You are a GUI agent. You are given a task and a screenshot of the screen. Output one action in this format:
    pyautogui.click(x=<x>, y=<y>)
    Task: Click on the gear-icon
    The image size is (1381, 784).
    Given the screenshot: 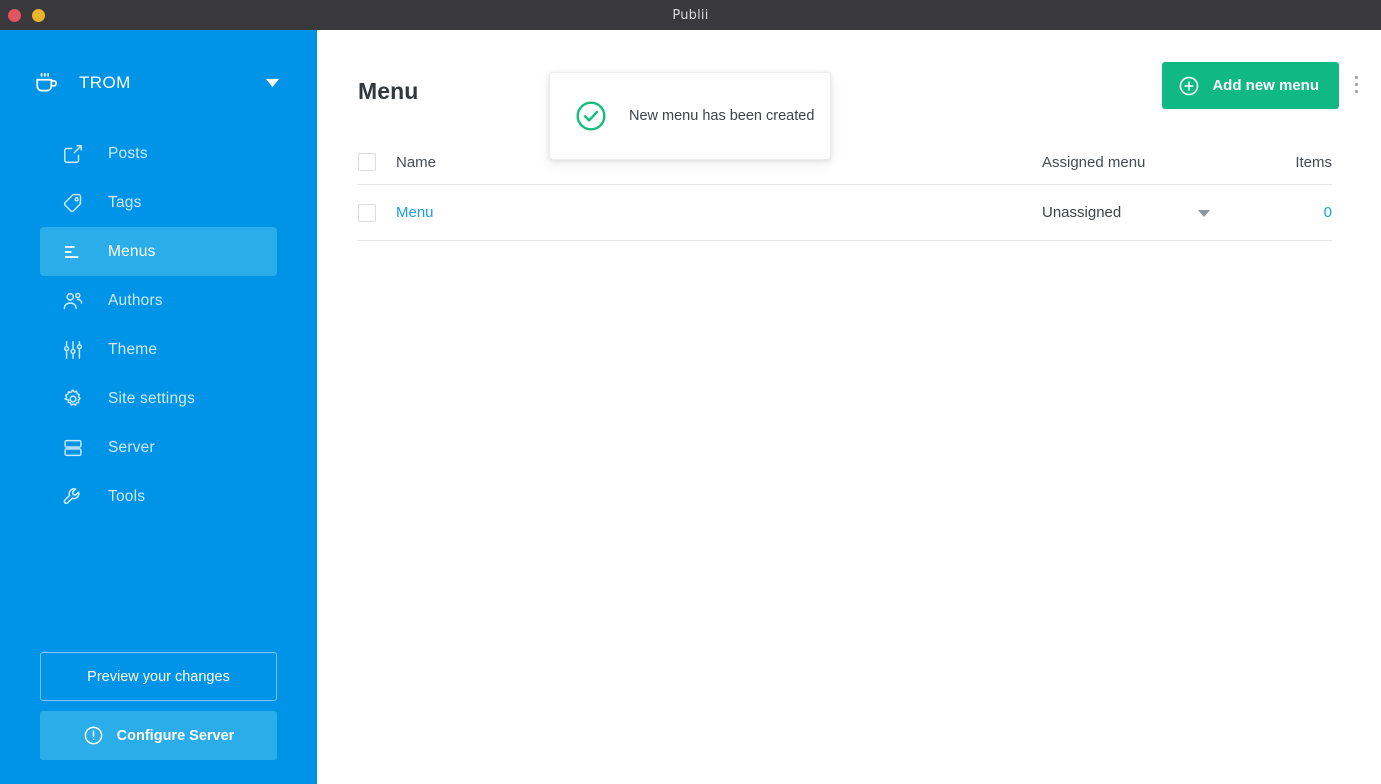 What is the action you would take?
    pyautogui.click(x=73, y=399)
    